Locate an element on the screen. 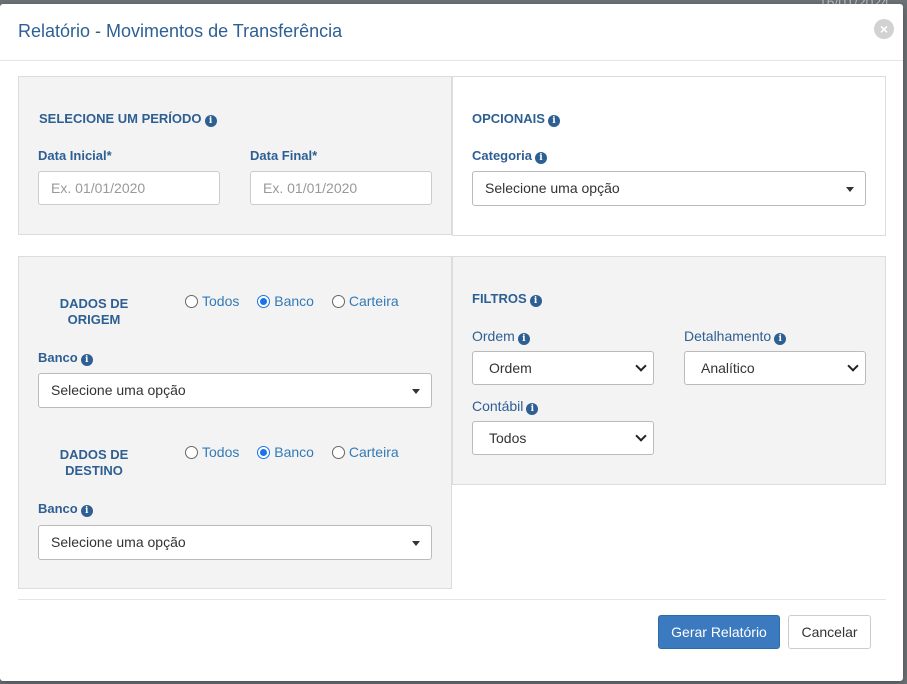  origem-title: DADOS DE ORIGEM is located at coordinates (94, 312).